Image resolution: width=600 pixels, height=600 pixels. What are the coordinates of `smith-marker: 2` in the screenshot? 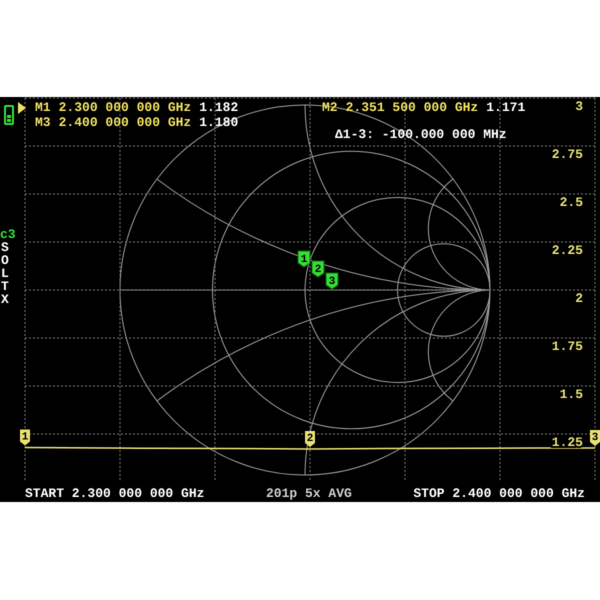 It's located at (318, 269).